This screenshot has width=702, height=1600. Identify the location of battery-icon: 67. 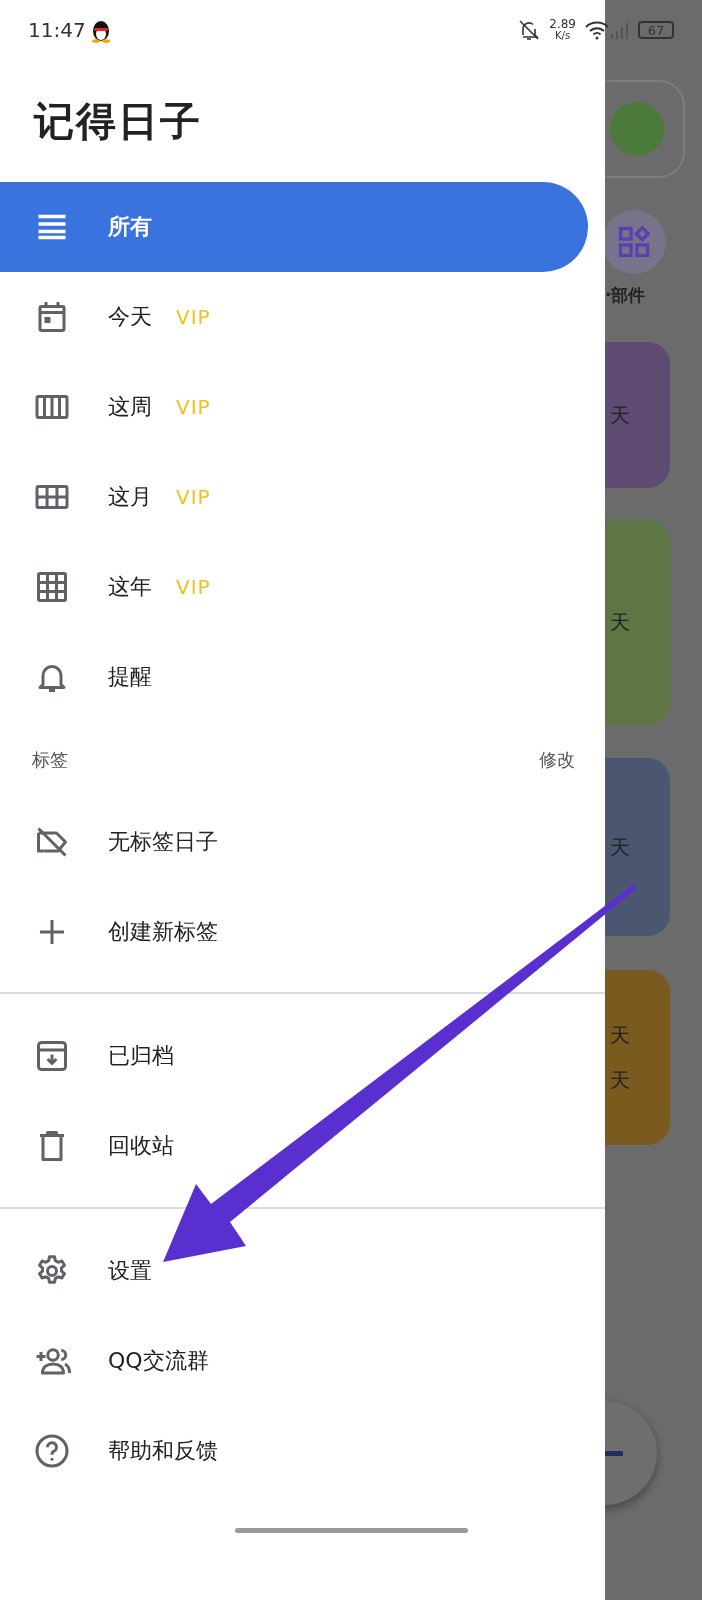
(656, 30).